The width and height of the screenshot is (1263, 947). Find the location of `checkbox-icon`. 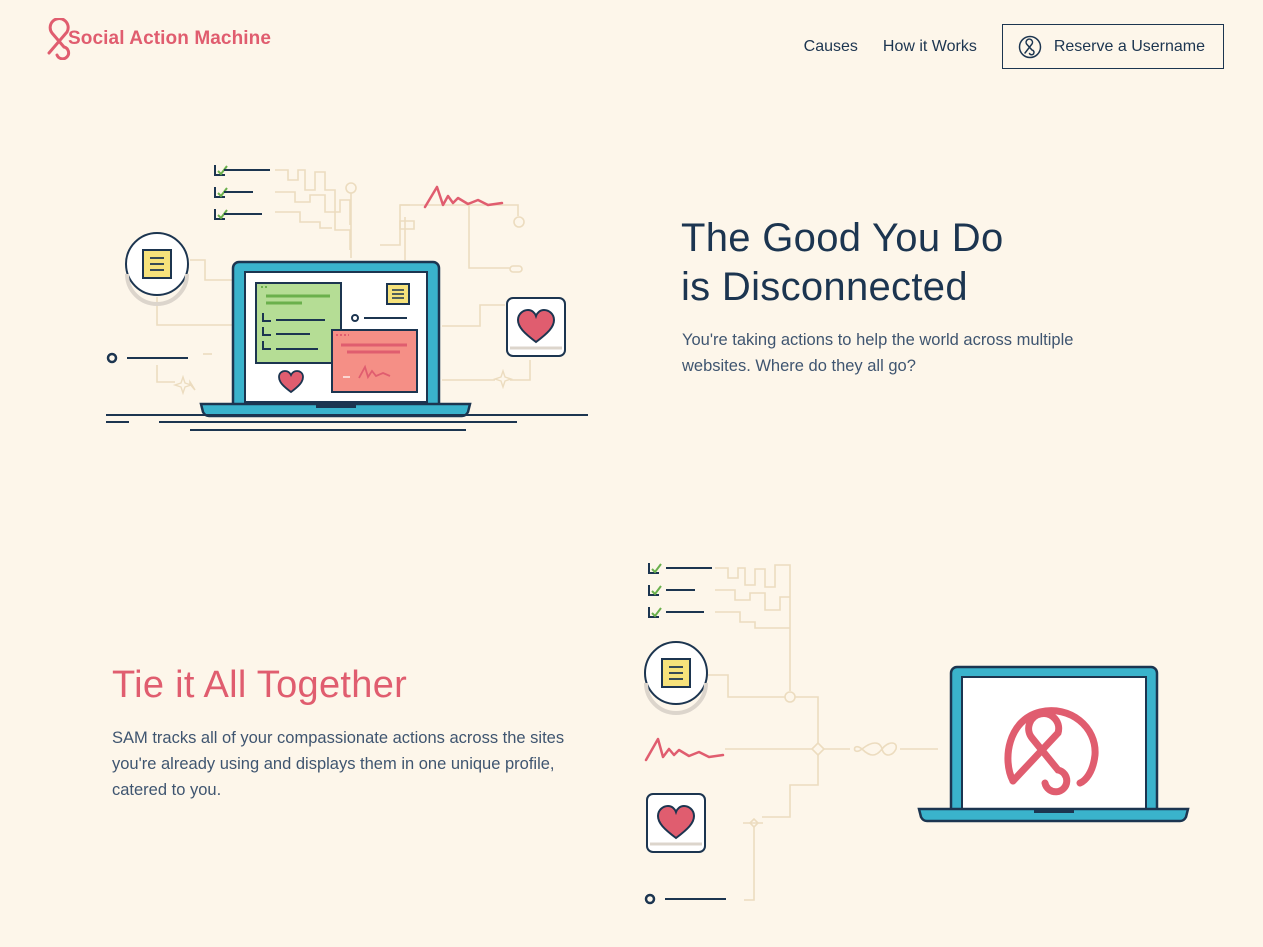

checkbox-icon is located at coordinates (655, 590).